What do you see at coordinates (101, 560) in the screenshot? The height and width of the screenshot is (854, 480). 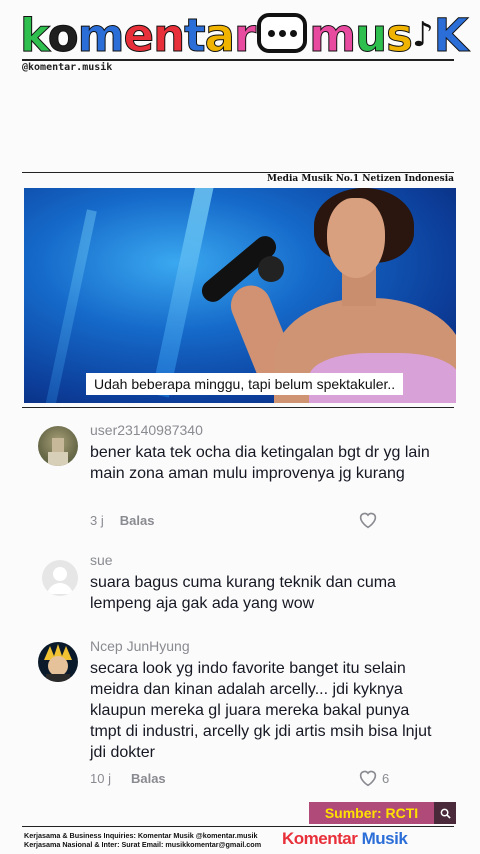 I see `comment-username: sue` at bounding box center [101, 560].